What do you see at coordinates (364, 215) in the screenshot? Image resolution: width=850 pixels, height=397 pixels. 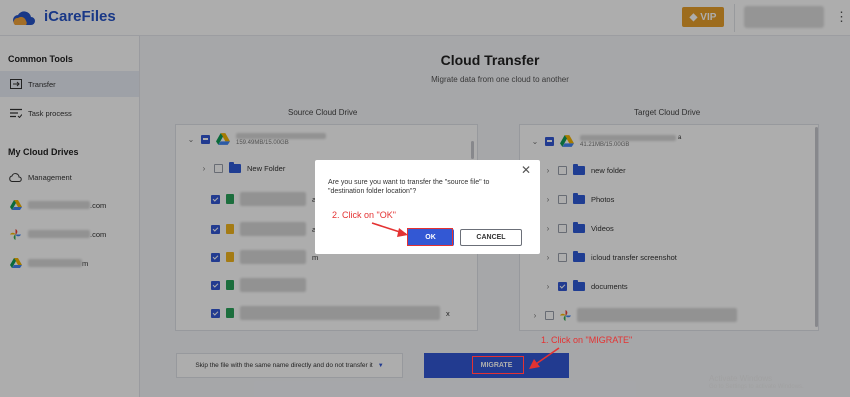 I see `annotation-step-2: 2. Click on "OK"` at bounding box center [364, 215].